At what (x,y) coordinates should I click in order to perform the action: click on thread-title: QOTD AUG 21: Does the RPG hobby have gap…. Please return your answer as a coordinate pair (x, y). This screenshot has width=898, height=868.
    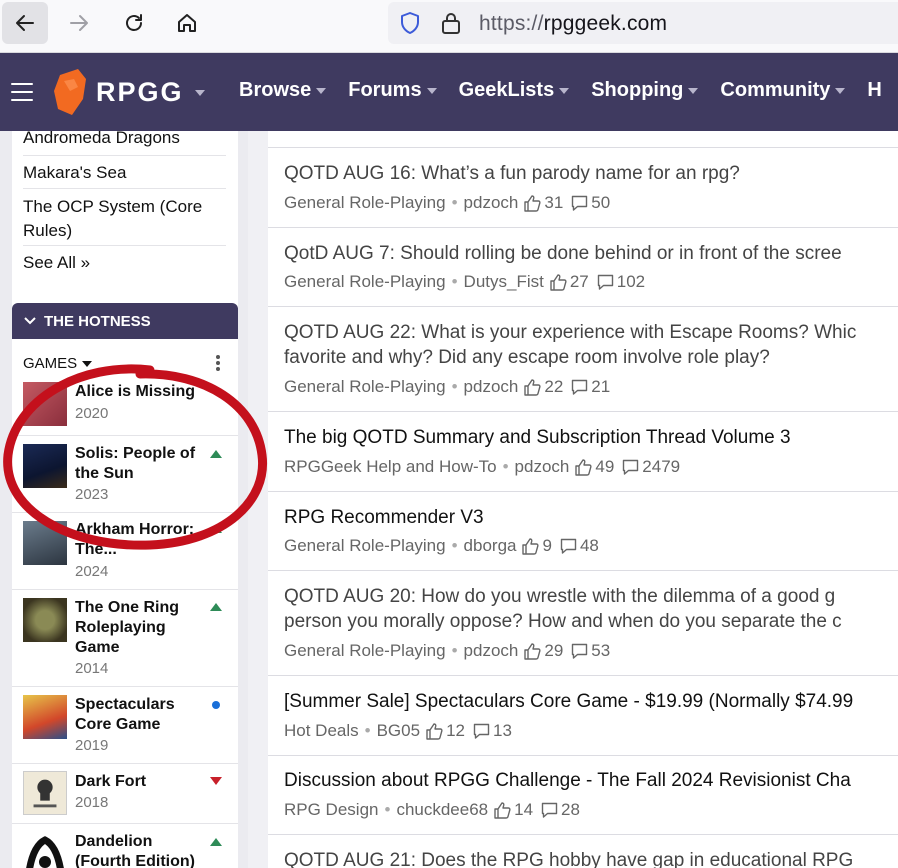
    Looking at the image, I should click on (568, 858).